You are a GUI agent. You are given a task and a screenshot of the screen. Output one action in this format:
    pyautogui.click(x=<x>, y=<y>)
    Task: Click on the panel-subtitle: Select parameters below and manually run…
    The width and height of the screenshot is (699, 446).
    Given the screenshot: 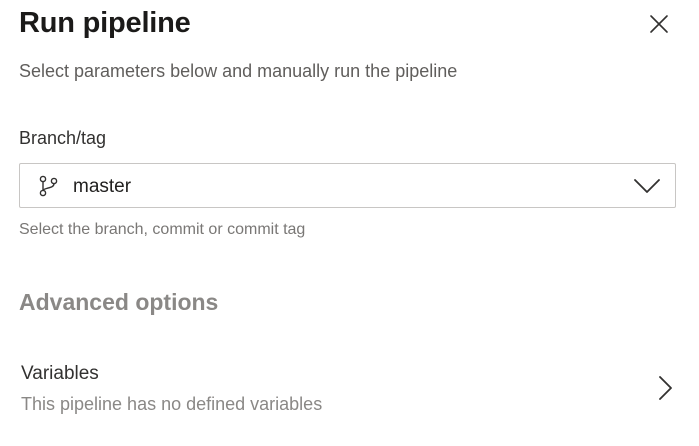 What is the action you would take?
    pyautogui.click(x=238, y=71)
    